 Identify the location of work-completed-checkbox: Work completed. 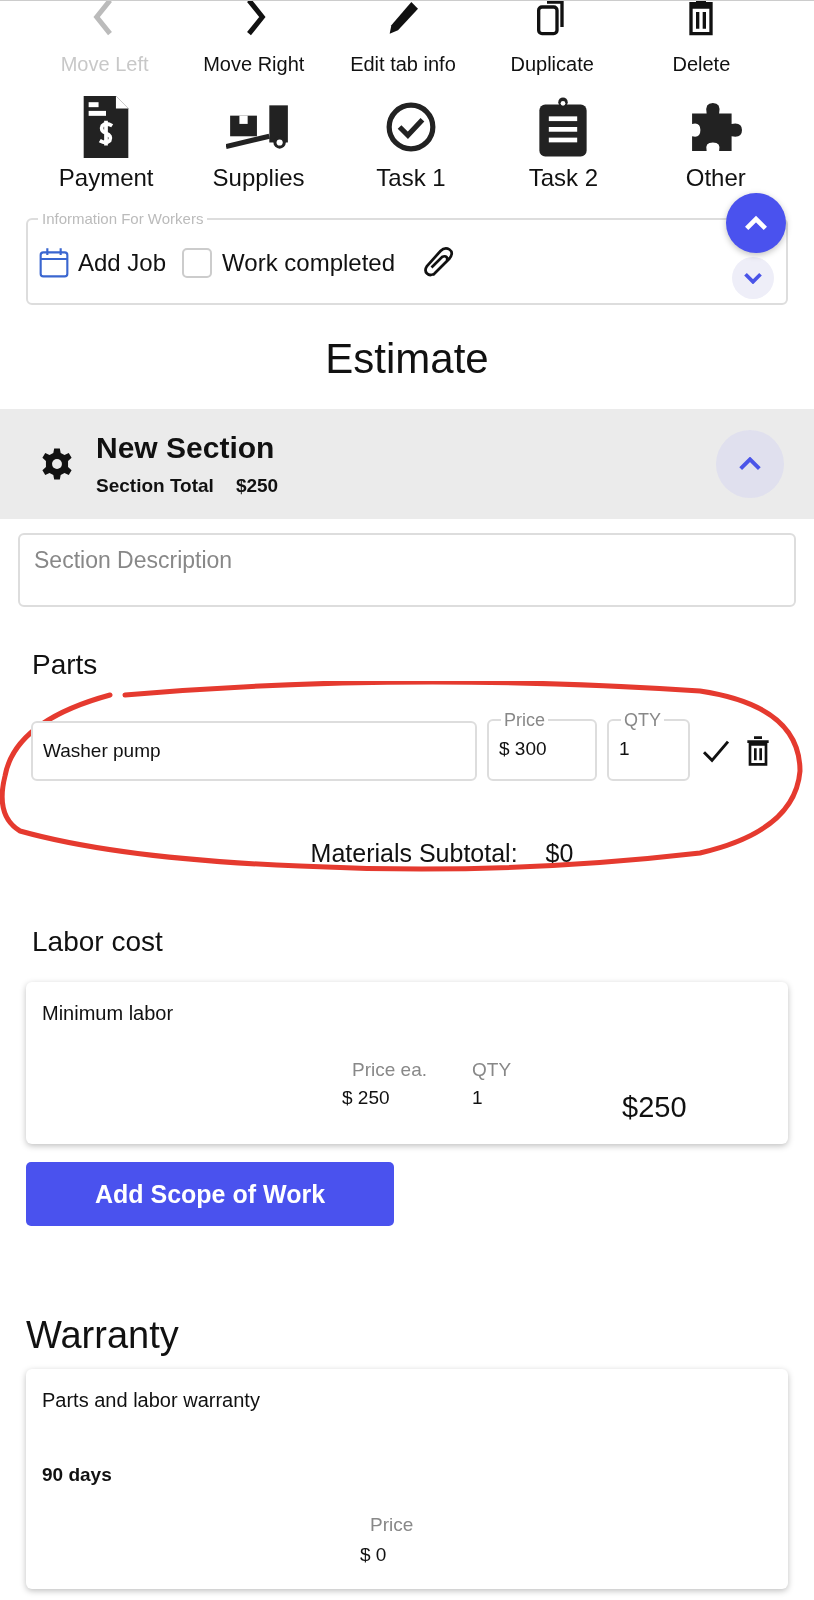
(289, 263).